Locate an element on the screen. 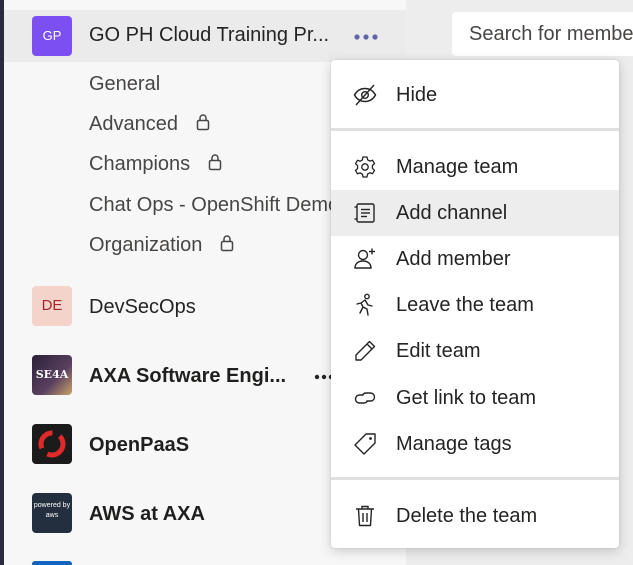 The height and width of the screenshot is (565, 633). menu-item-add-channel: Add channel is located at coordinates (475, 213).